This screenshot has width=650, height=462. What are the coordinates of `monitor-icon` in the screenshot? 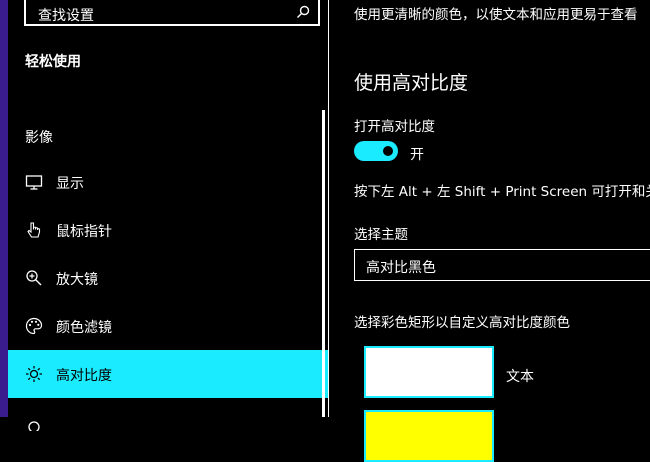 It's located at (34, 182).